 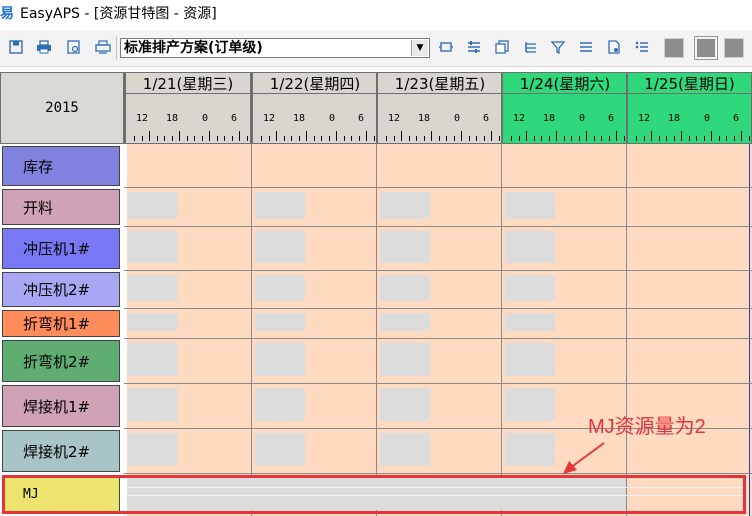 I want to click on copy-icon, so click(x=502, y=47).